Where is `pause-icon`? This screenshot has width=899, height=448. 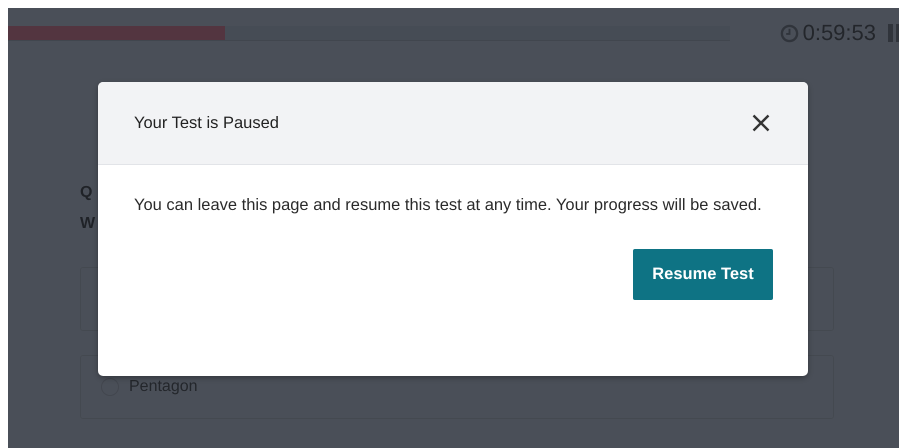 pause-icon is located at coordinates (893, 33).